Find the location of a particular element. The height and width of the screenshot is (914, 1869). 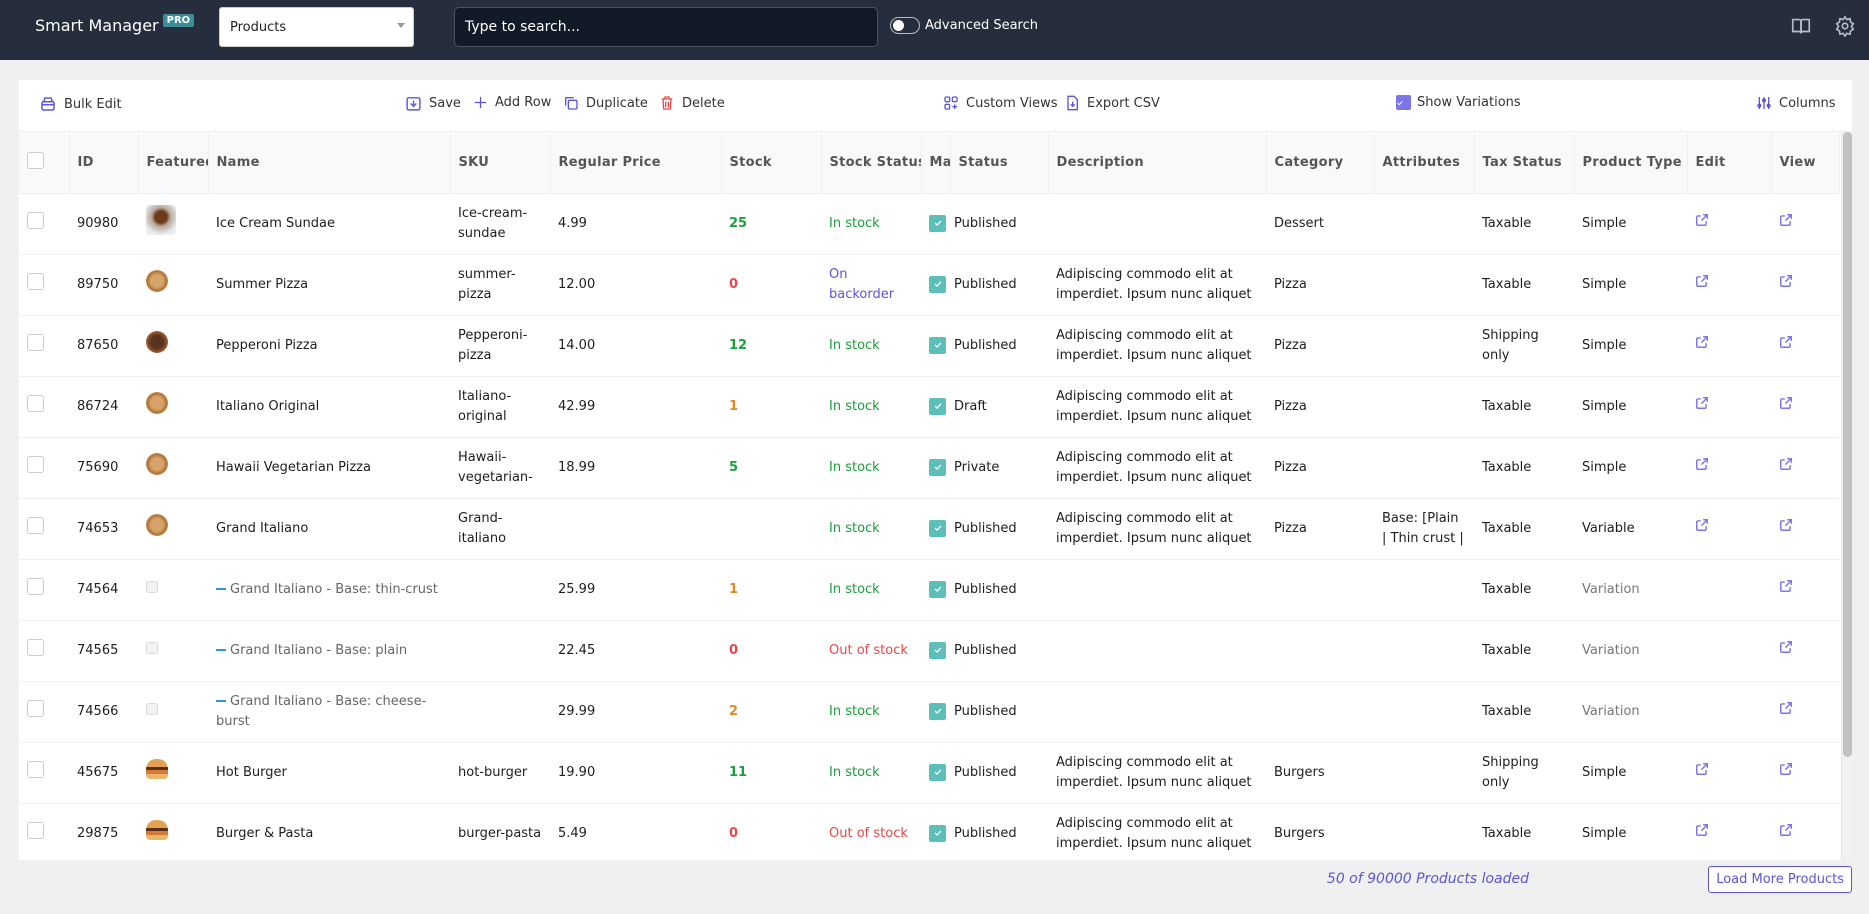

manage-stock-cell: Draft is located at coordinates (984, 407).